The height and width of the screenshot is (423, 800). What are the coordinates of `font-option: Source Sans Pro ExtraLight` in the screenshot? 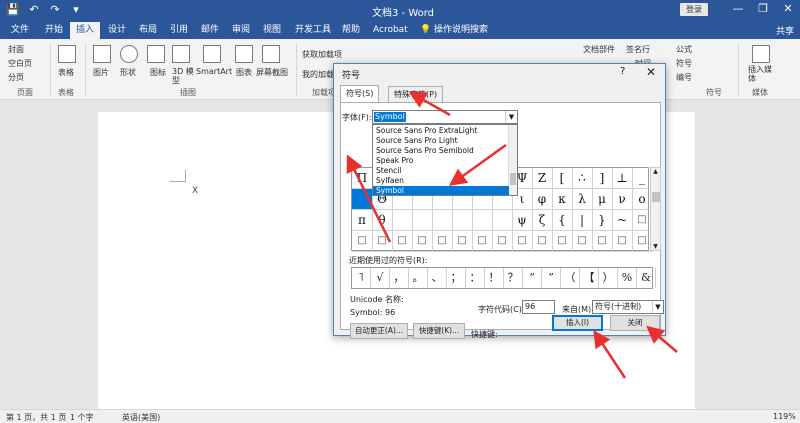 It's located at (441, 131).